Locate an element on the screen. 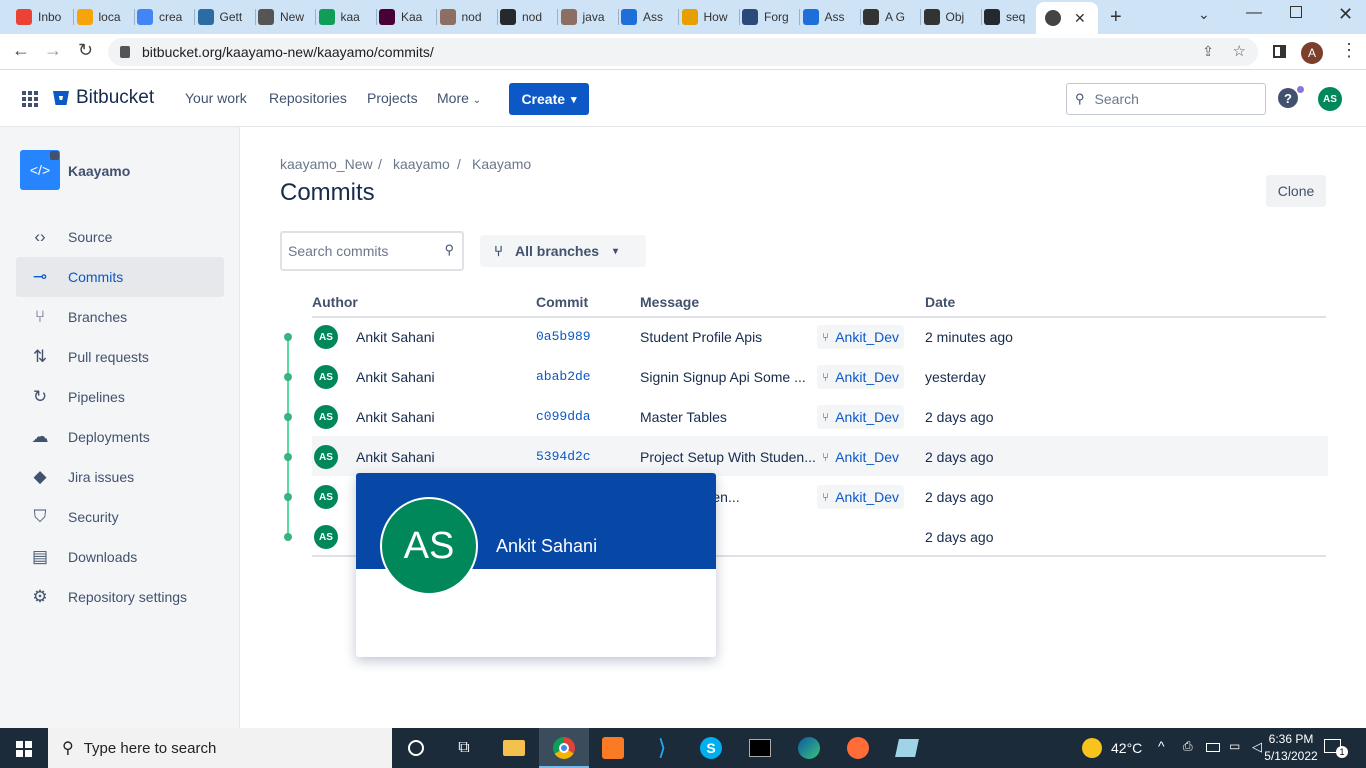  browser-tab: New is located at coordinates (287, 17).